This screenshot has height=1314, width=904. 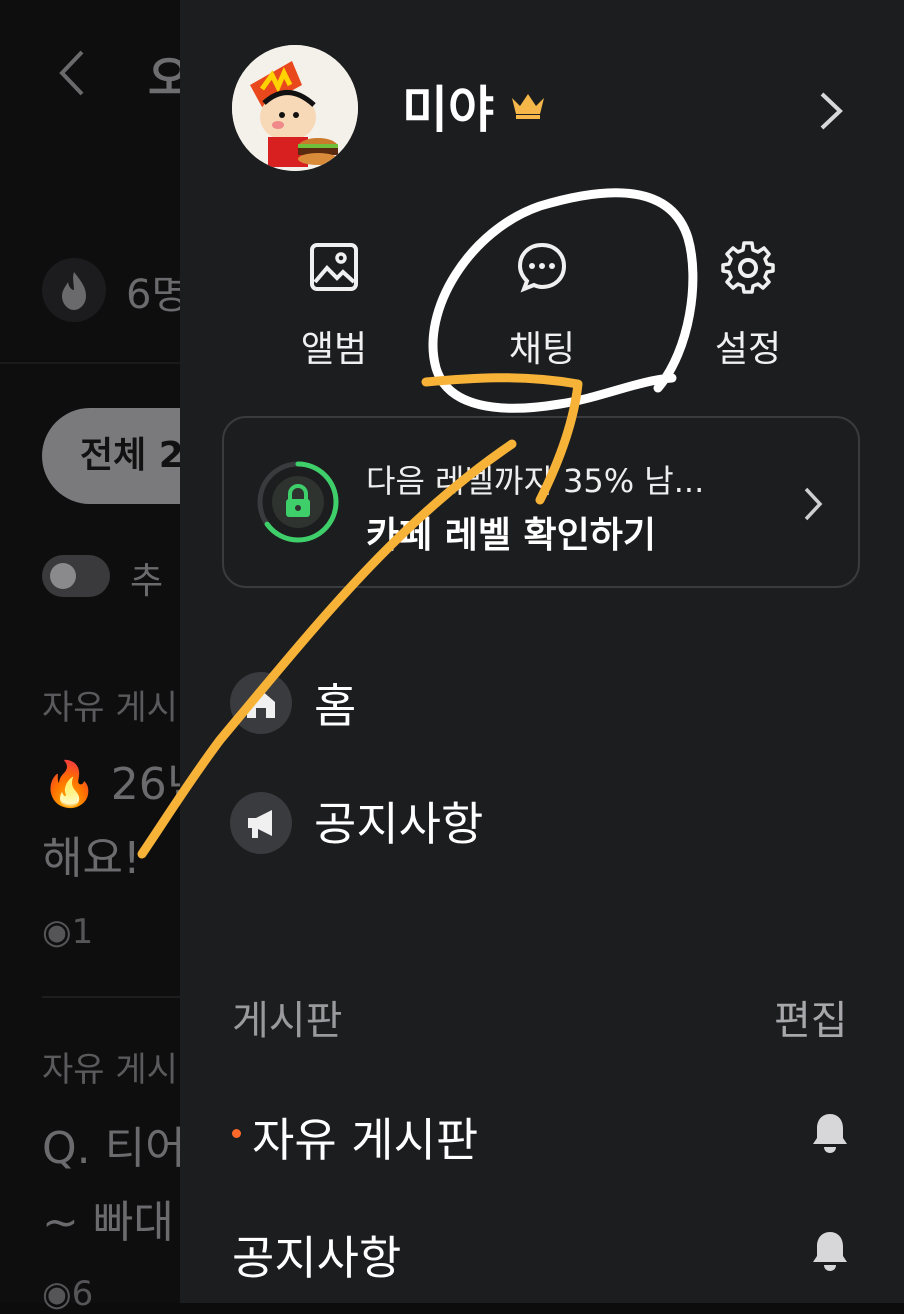 What do you see at coordinates (542, 349) in the screenshot?
I see `chat-label: 채팅` at bounding box center [542, 349].